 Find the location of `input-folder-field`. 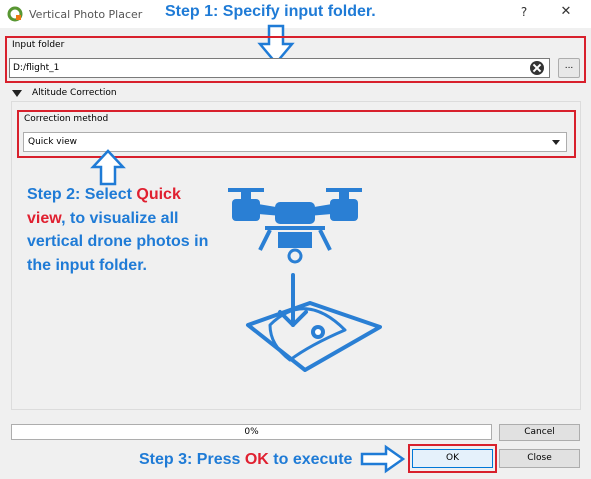

input-folder-field is located at coordinates (279, 68).